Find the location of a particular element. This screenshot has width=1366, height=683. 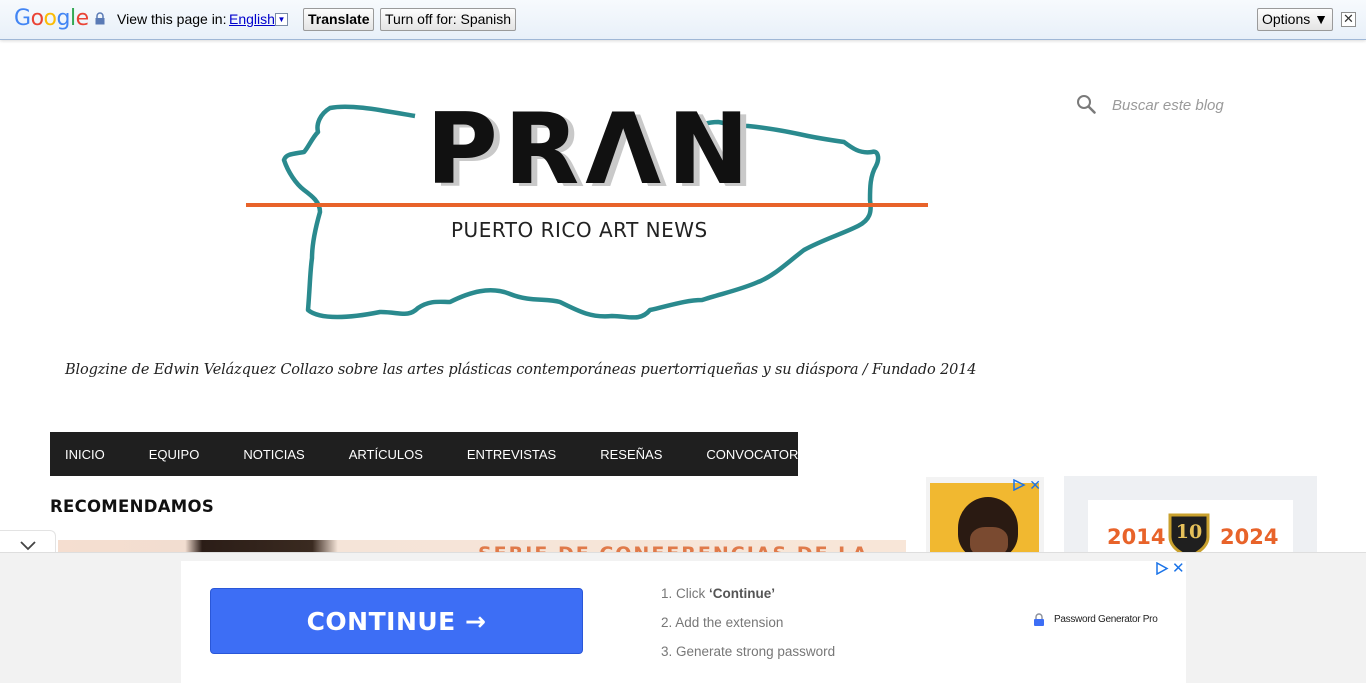

search-input is located at coordinates (1212, 105).